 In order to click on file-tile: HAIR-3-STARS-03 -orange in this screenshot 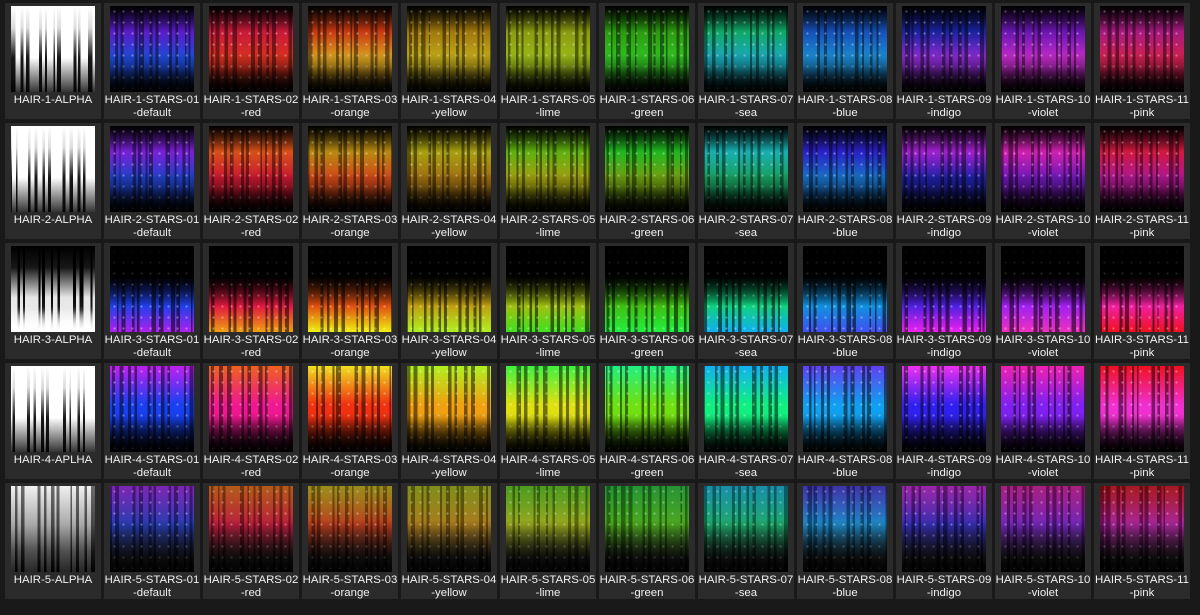, I will do `click(350, 301)`.